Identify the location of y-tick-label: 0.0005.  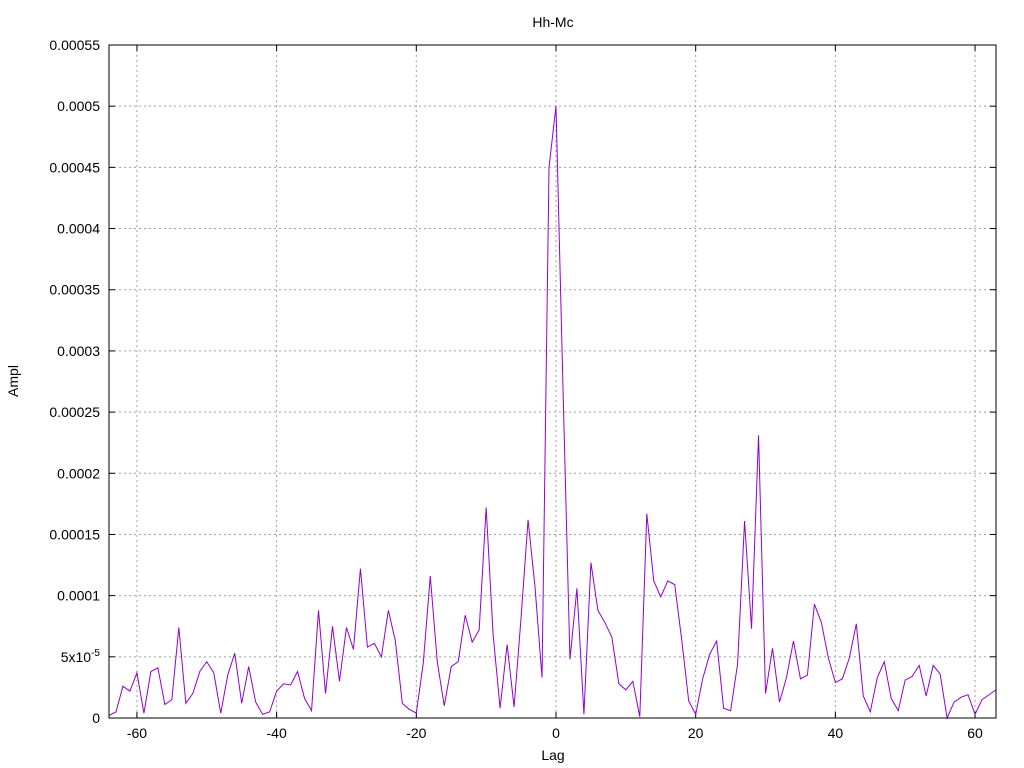
(78, 106).